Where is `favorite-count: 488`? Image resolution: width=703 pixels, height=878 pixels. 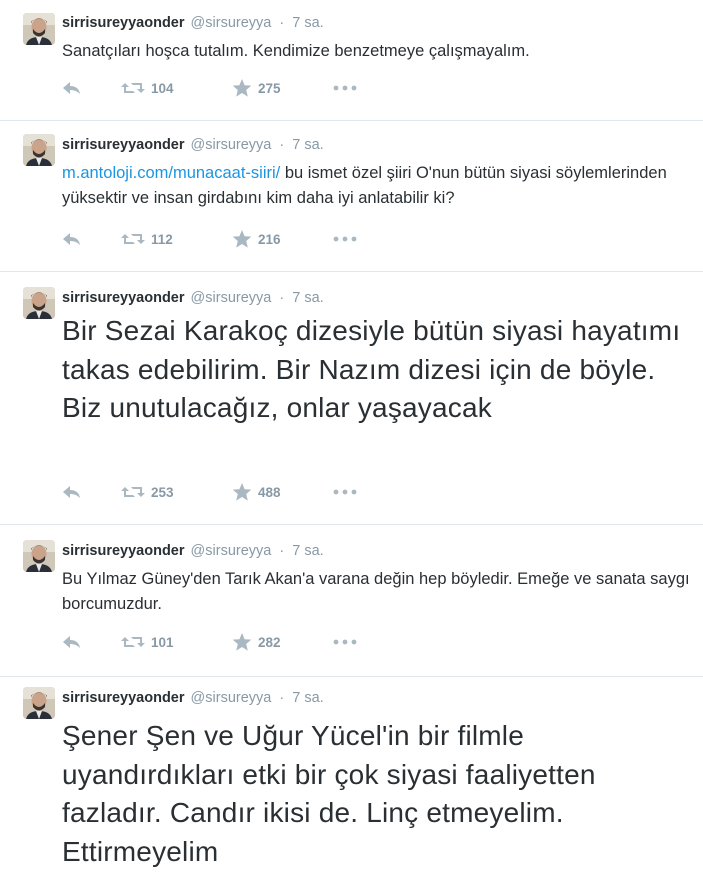
favorite-count: 488 is located at coordinates (269, 492).